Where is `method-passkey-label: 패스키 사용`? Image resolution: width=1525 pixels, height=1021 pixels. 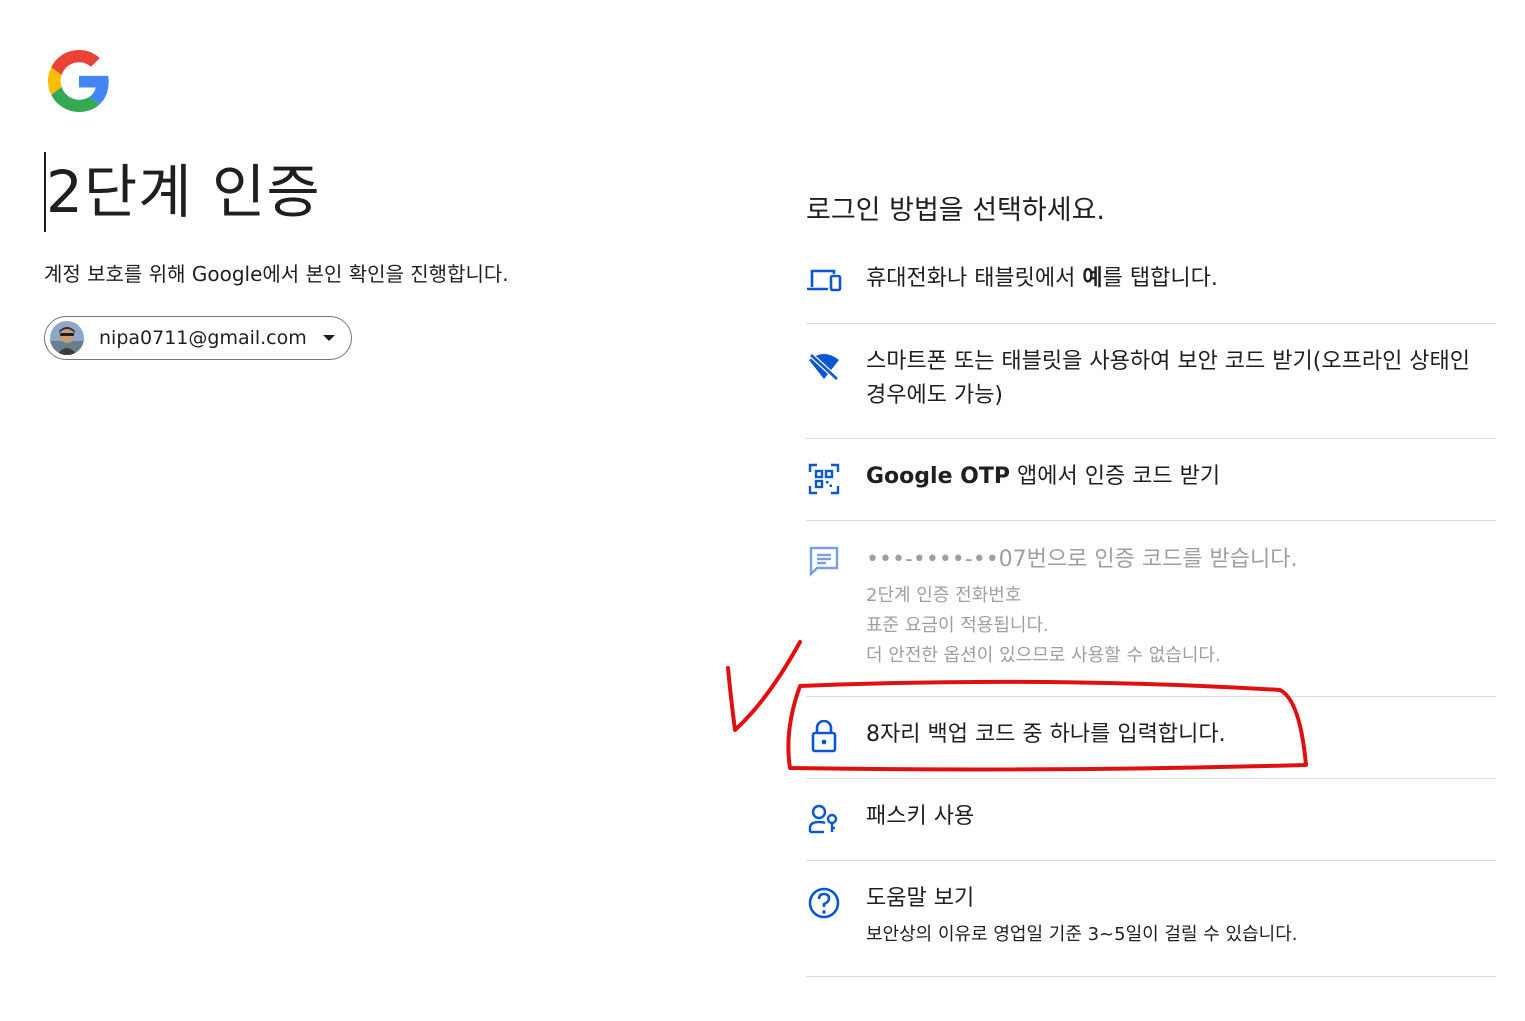 method-passkey-label: 패스키 사용 is located at coordinates (920, 816).